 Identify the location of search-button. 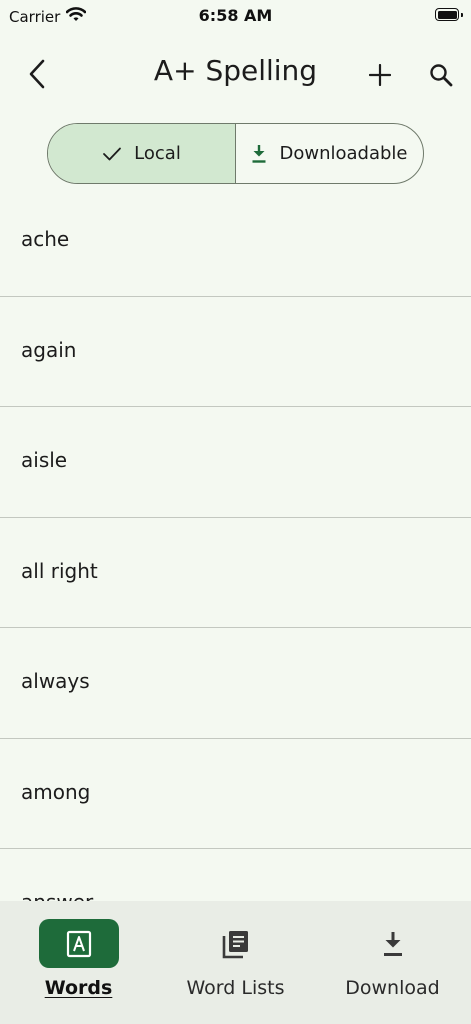
(441, 75).